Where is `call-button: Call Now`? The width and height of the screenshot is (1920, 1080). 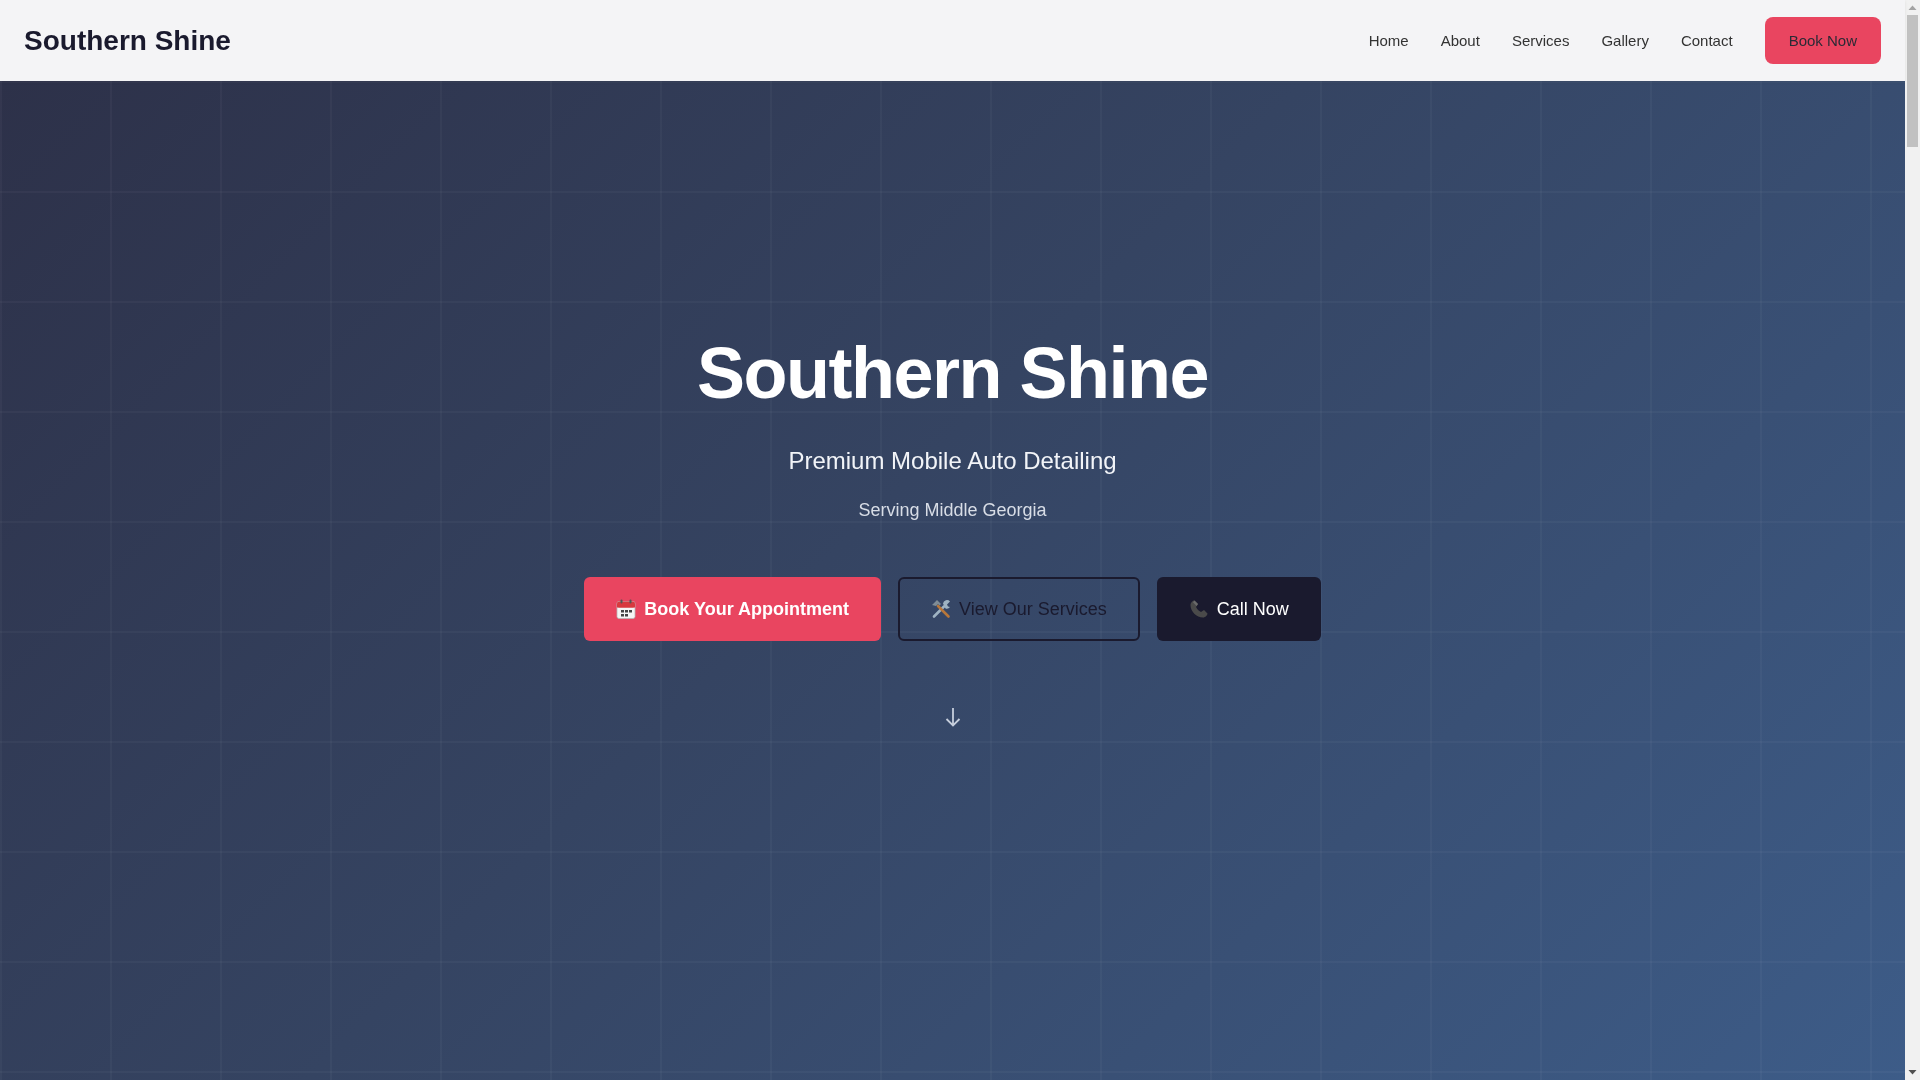 call-button: Call Now is located at coordinates (1238, 609).